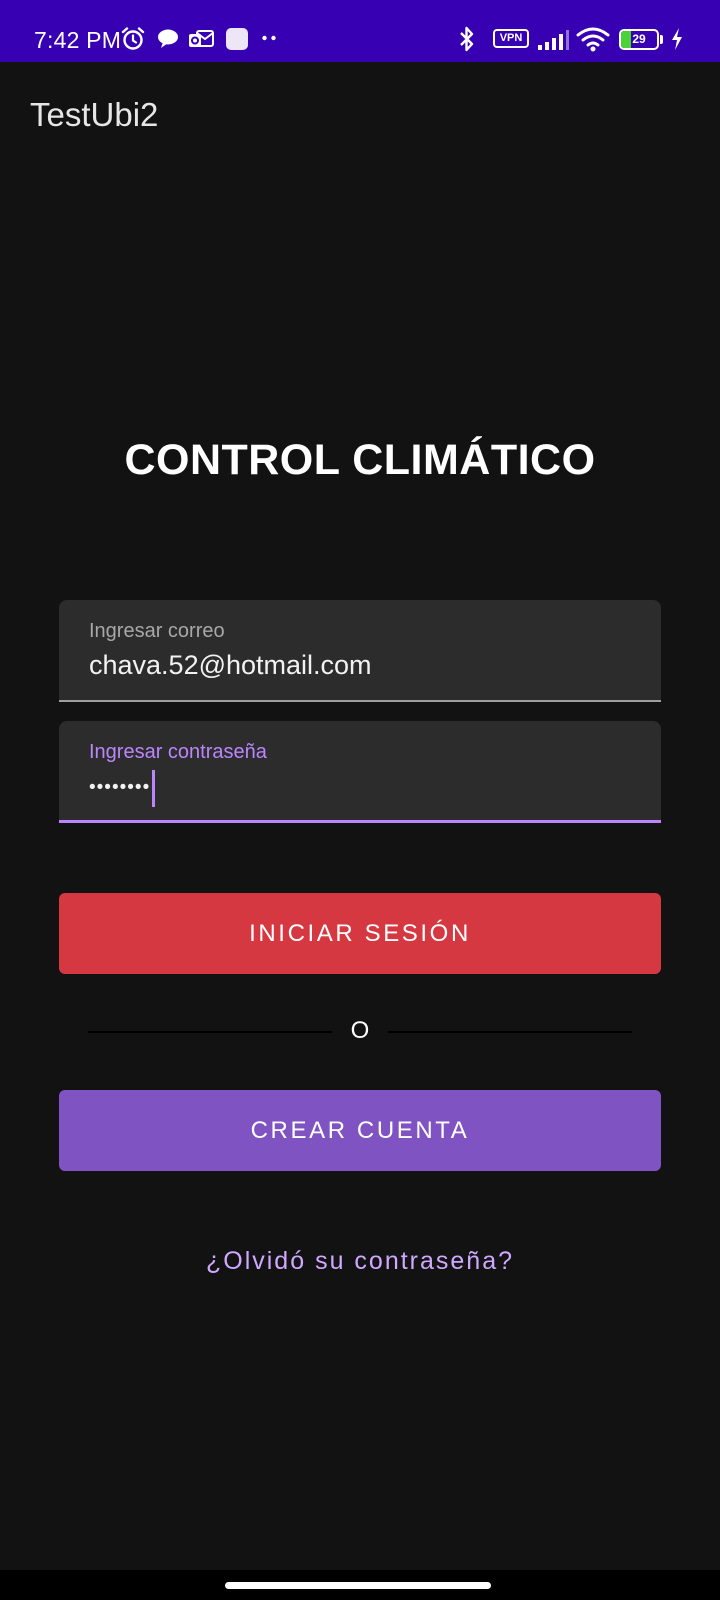 The image size is (720, 1600). Describe the element at coordinates (677, 39) in the screenshot. I see `charging-icon` at that location.